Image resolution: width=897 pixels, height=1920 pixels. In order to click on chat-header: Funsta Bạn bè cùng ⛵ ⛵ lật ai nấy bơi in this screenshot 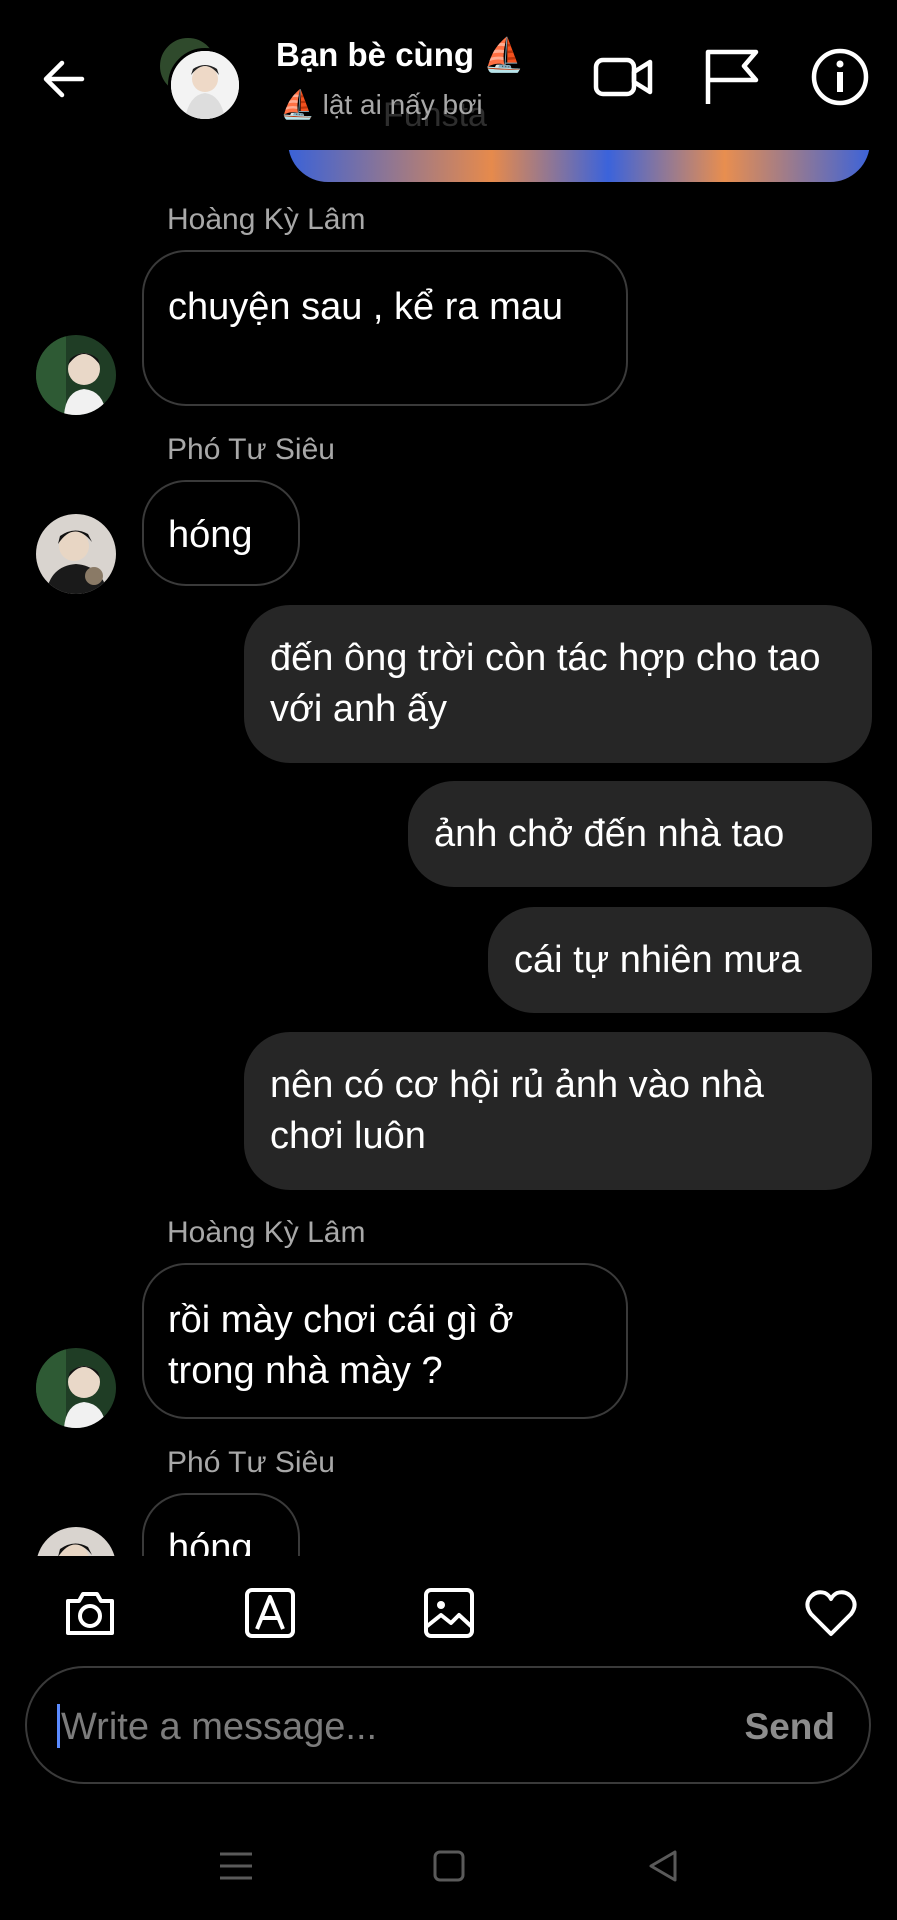, I will do `click(448, 75)`.